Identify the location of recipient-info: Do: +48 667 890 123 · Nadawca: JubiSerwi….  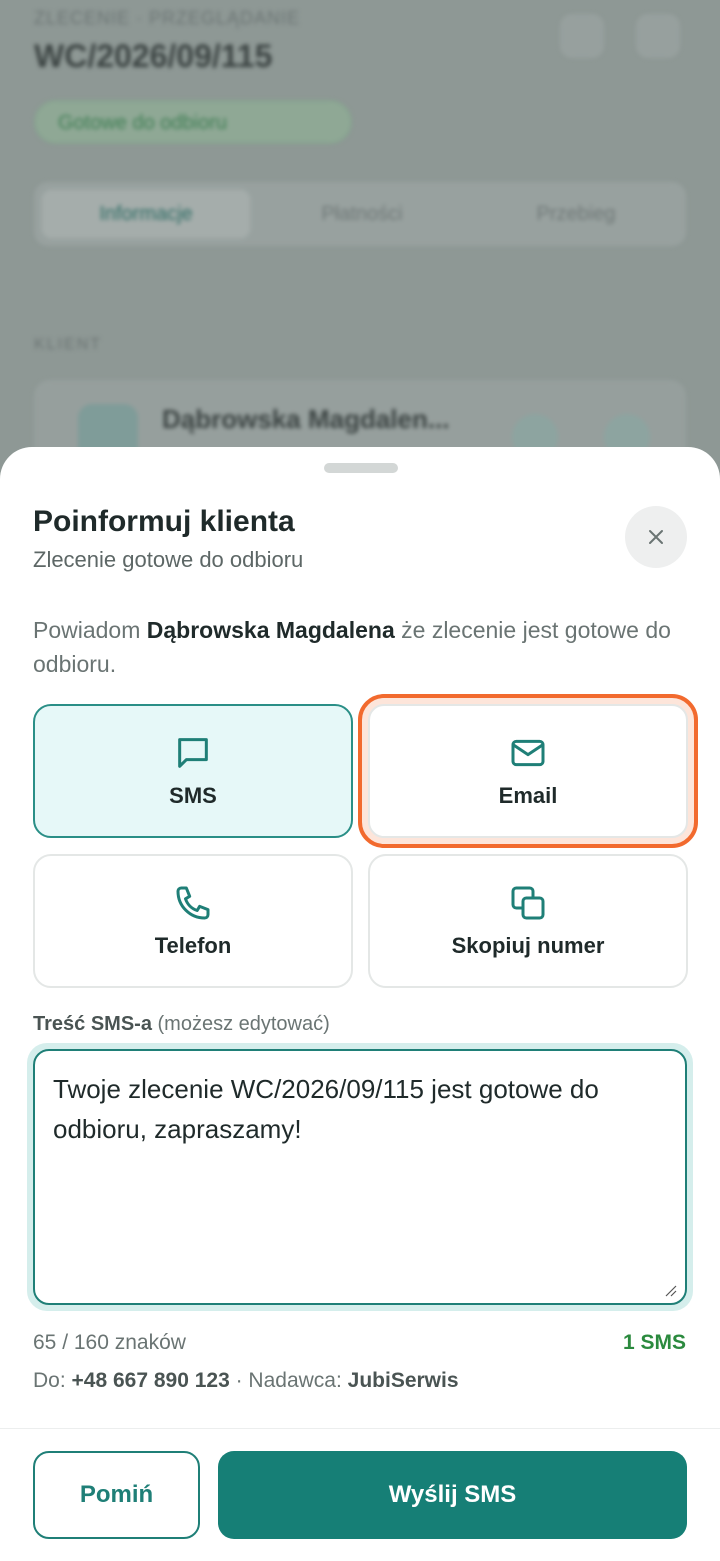
(246, 1381).